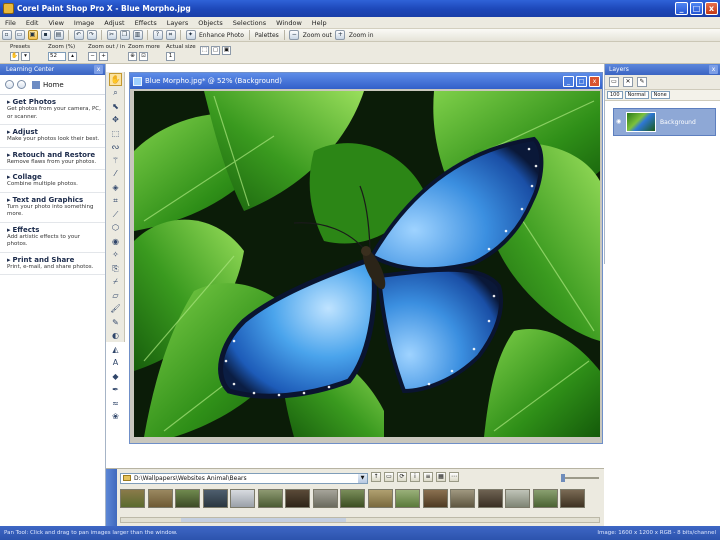 The image size is (720, 540). What do you see at coordinates (111, 498) in the screenshot?
I see `organizer-side-tab` at bounding box center [111, 498].